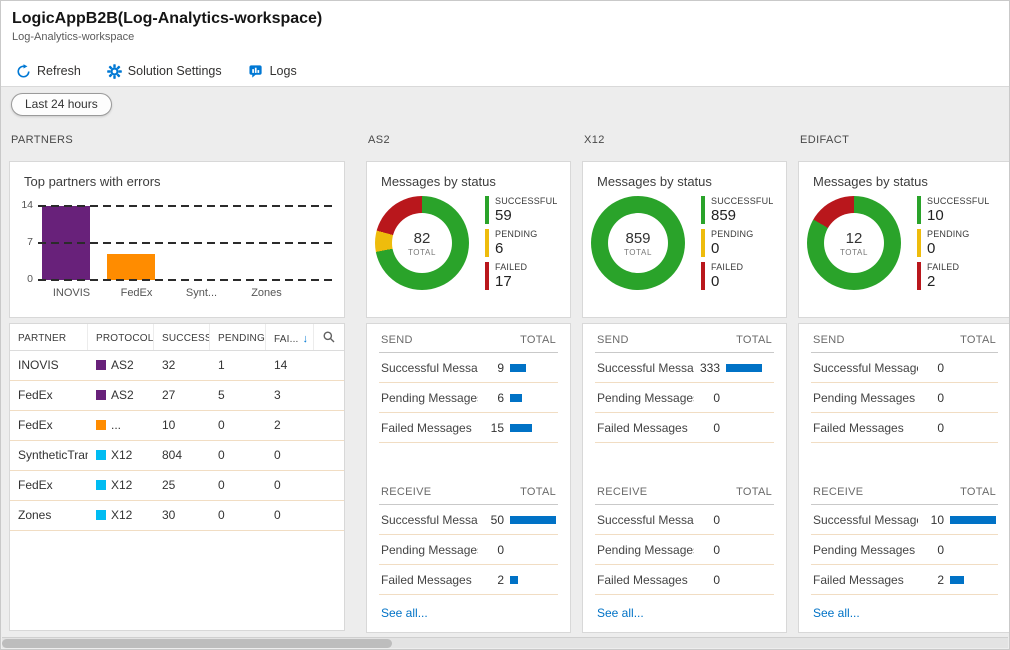 Image resolution: width=1010 pixels, height=650 pixels. Describe the element at coordinates (931, 248) in the screenshot. I see `legend-value: 0` at that location.